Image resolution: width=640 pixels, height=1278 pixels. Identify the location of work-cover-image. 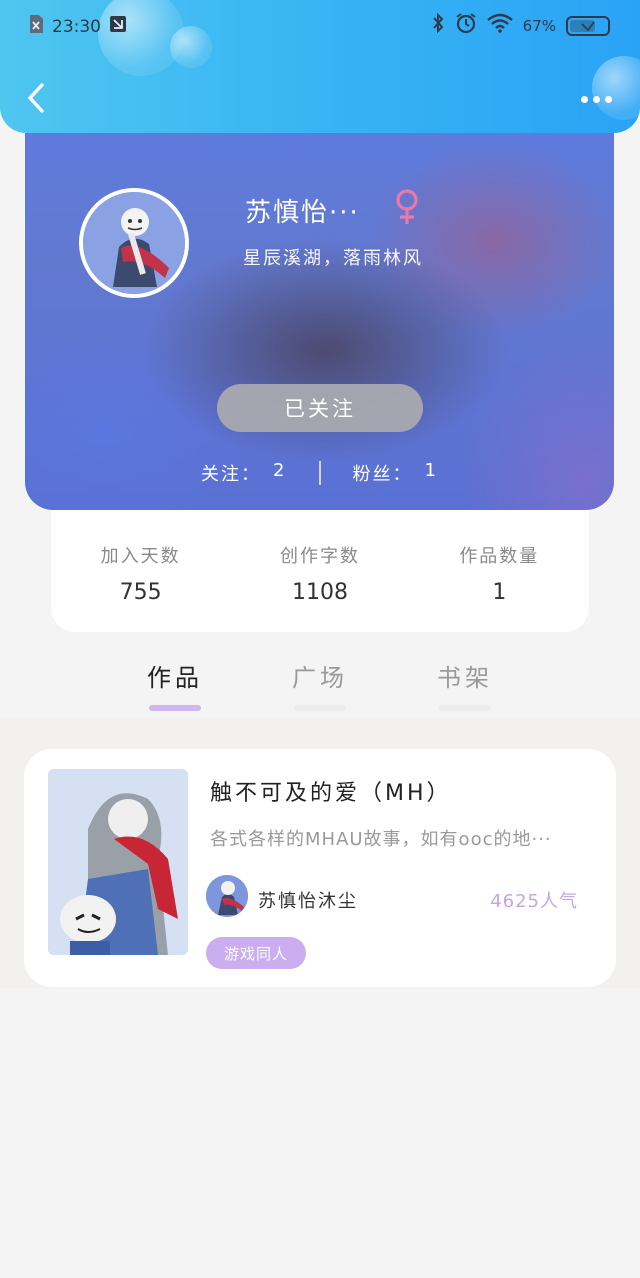
(118, 862).